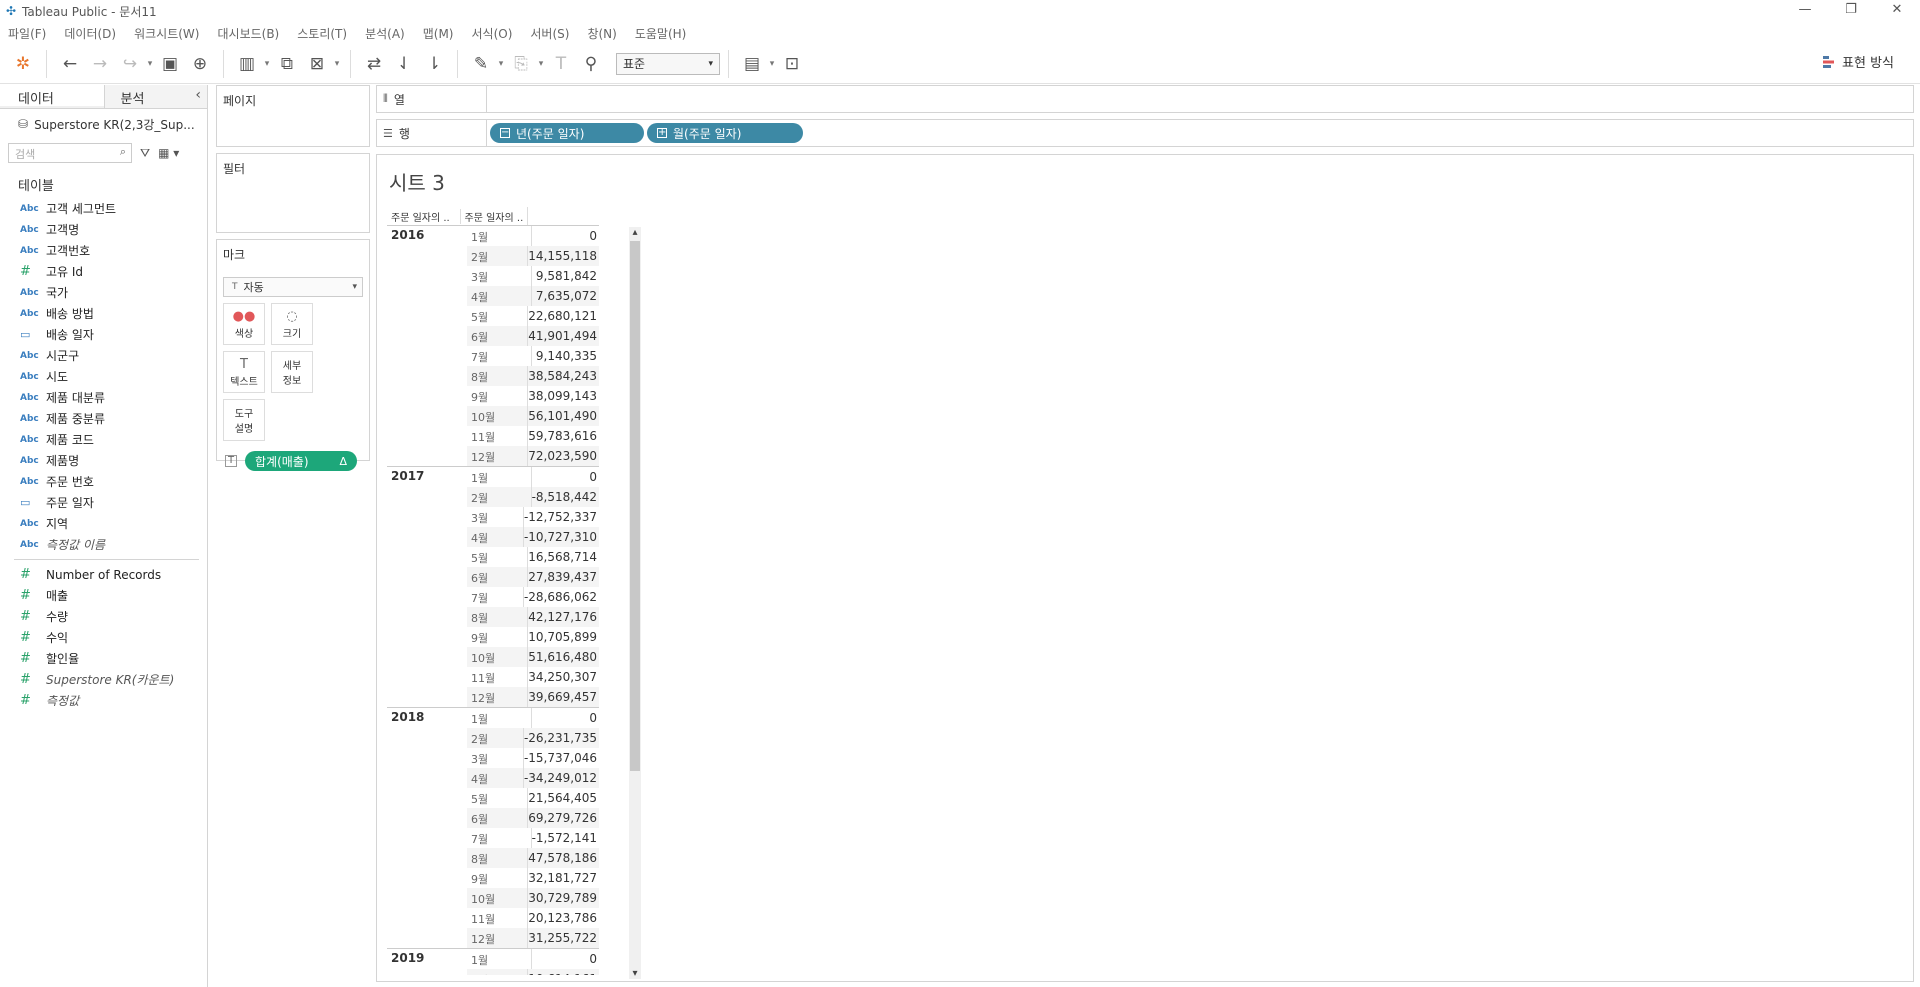 This screenshot has width=1920, height=987. What do you see at coordinates (103, 292) in the screenshot?
I see `dimension-field: Abc 국가` at bounding box center [103, 292].